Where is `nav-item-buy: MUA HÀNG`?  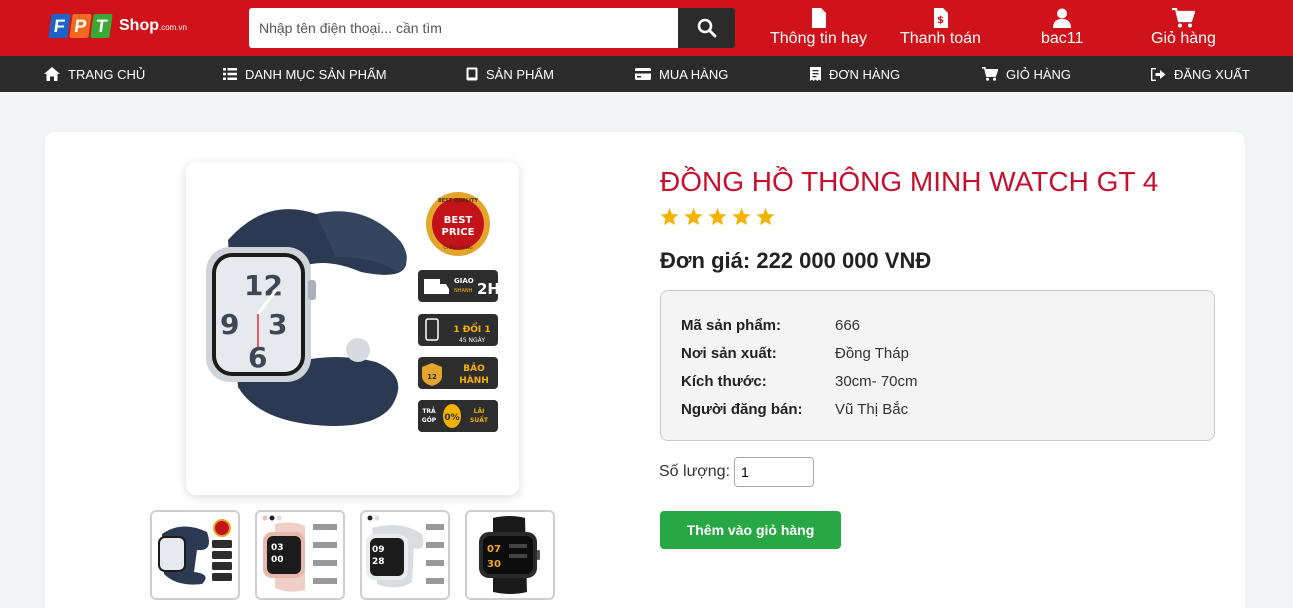 nav-item-buy: MUA HÀNG is located at coordinates (681, 74).